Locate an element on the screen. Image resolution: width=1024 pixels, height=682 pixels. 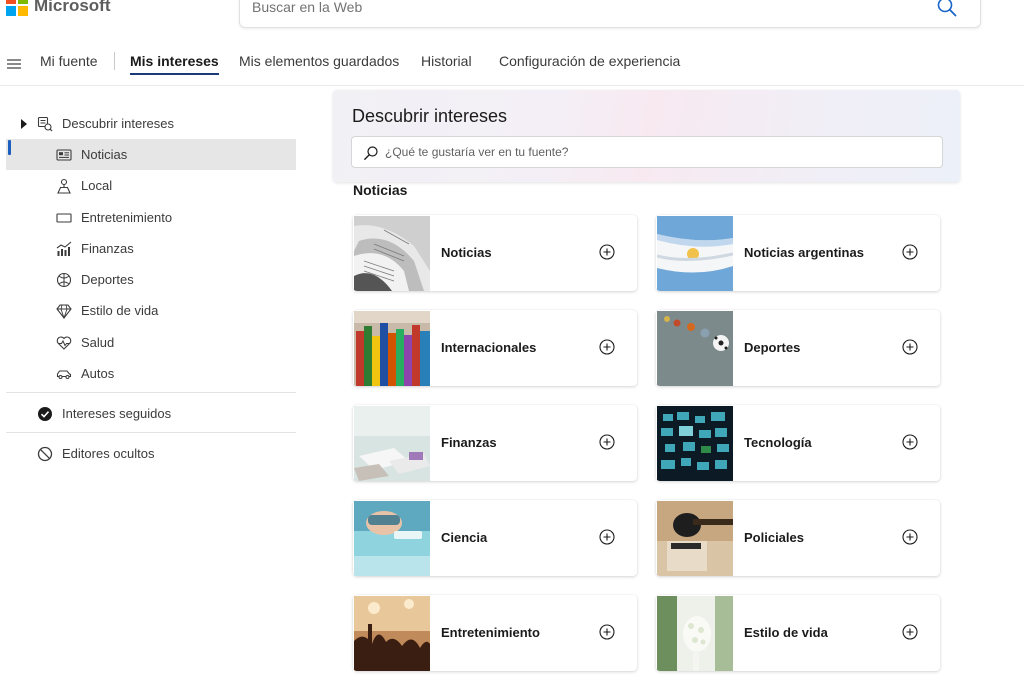
sidebar-item-finanzas: Finanzas is located at coordinates (151, 248).